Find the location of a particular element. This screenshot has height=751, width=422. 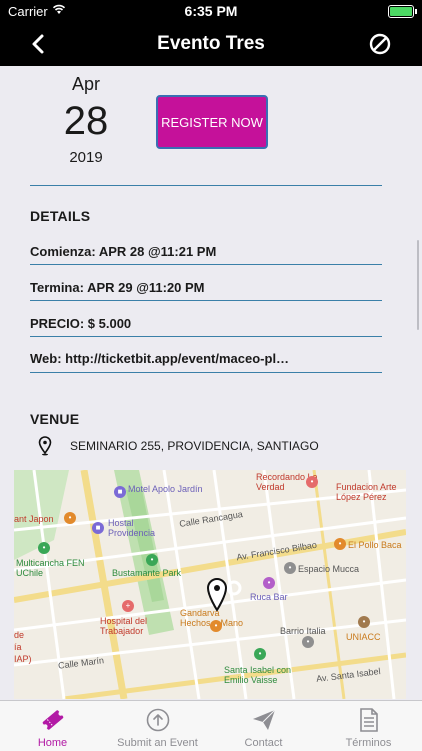

map-label-edge-iap: IAP) is located at coordinates (23, 659).